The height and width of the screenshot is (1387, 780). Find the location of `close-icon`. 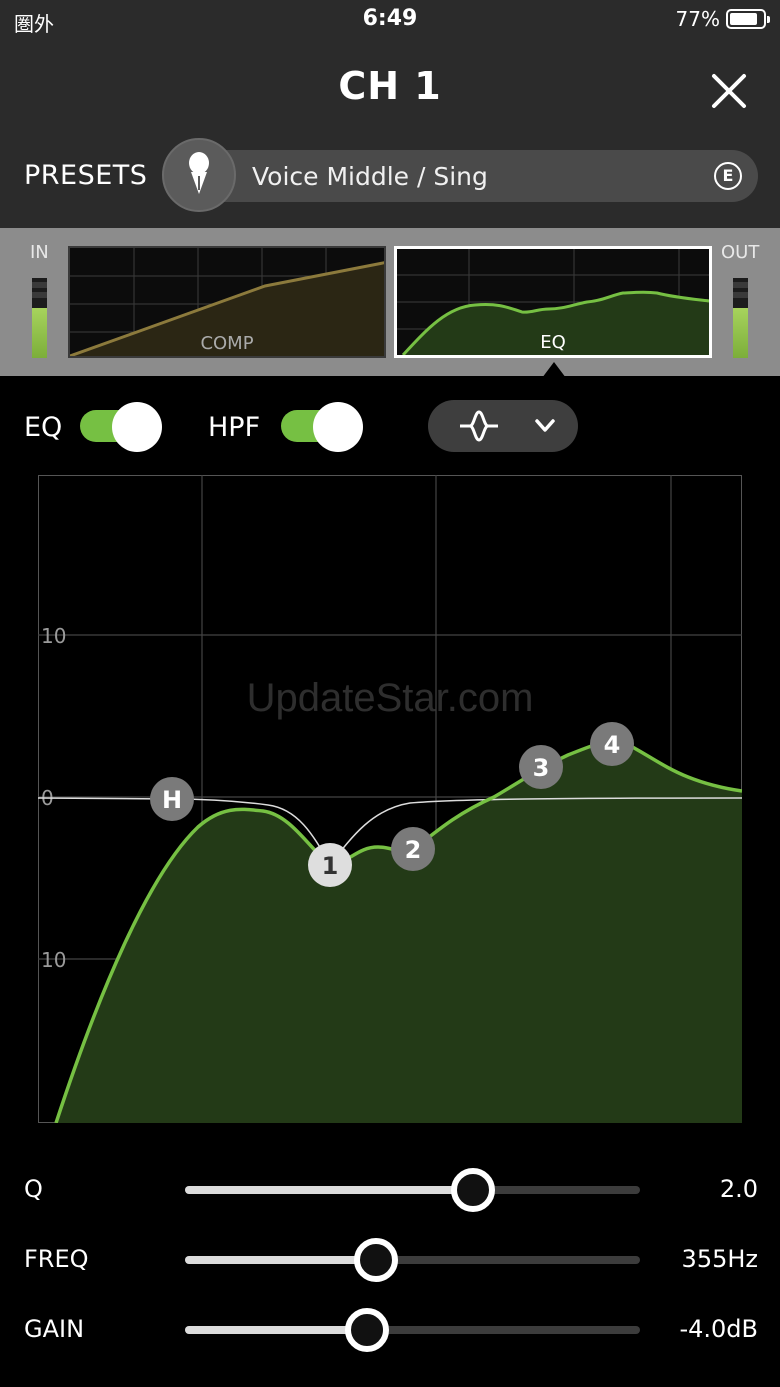

close-icon is located at coordinates (729, 91).